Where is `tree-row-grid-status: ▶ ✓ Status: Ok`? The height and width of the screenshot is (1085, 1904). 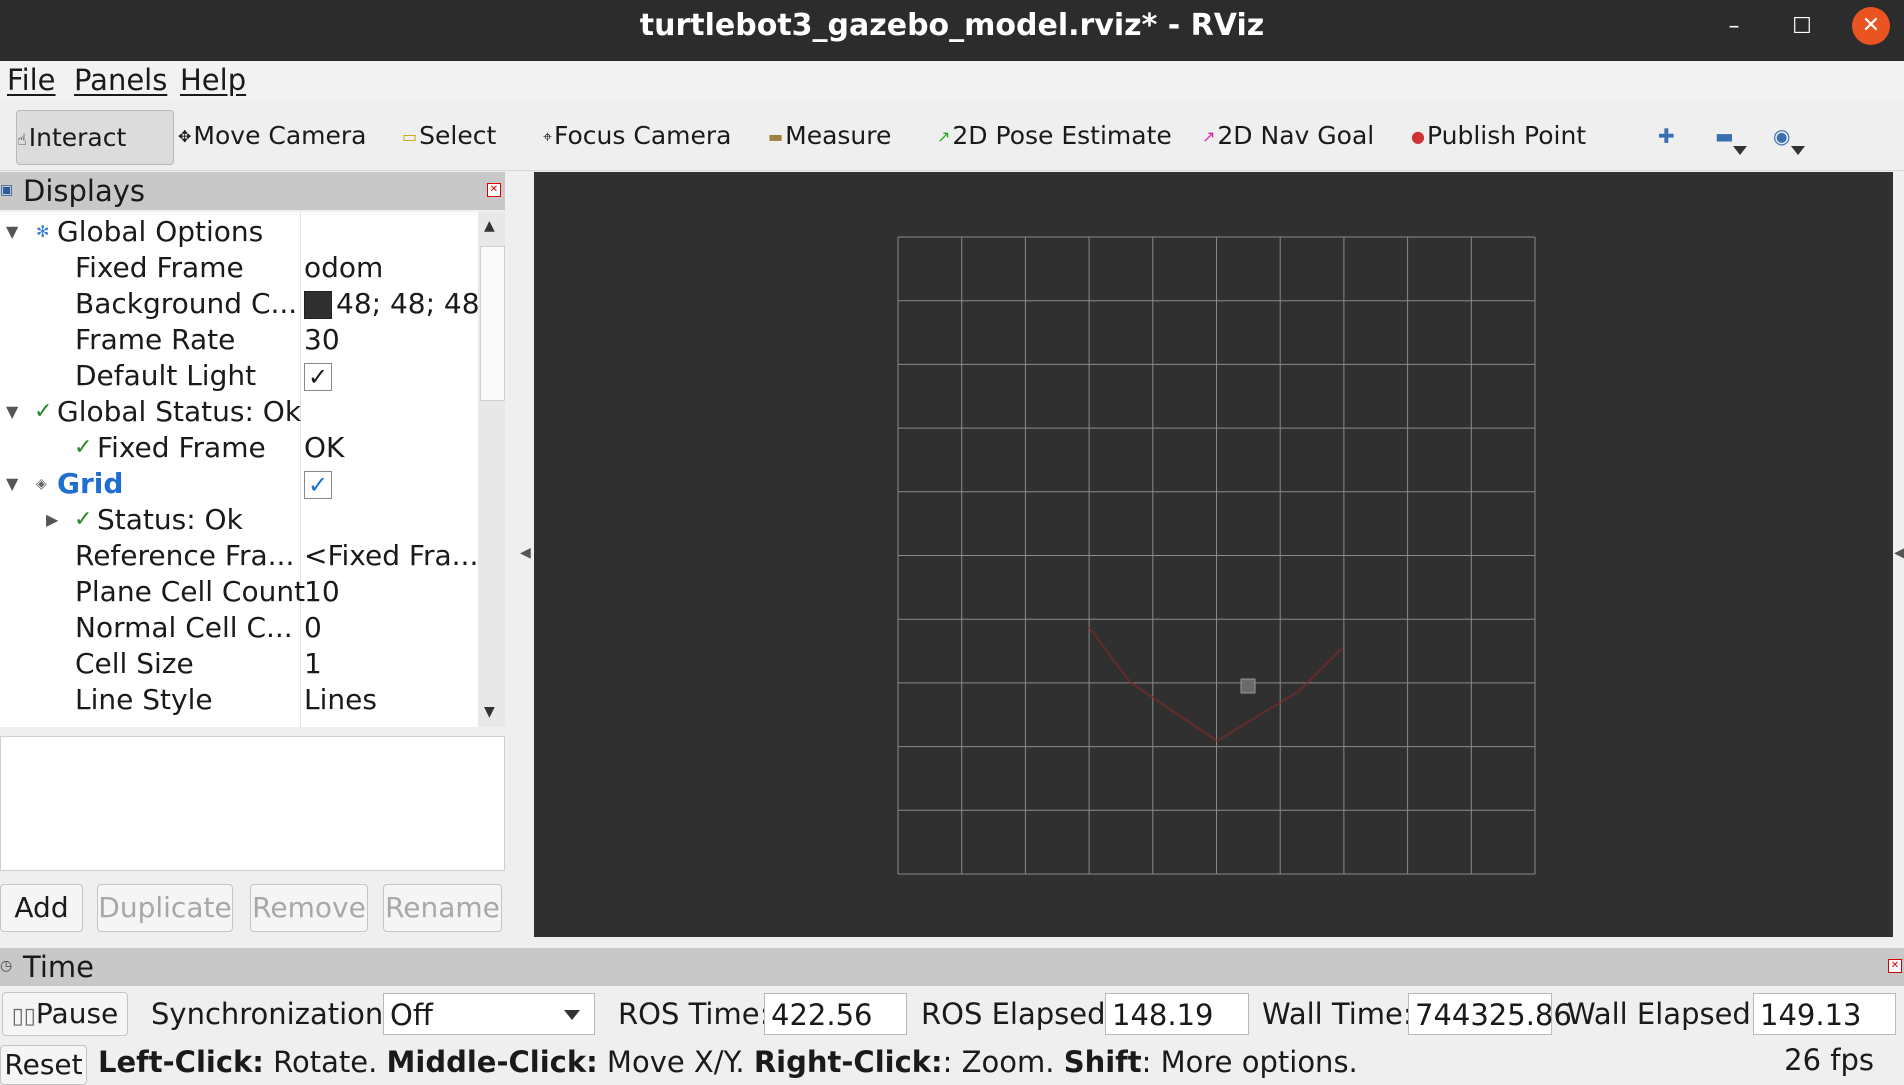
tree-row-grid-status: ▶ ✓ Status: Ok is located at coordinates (238, 520).